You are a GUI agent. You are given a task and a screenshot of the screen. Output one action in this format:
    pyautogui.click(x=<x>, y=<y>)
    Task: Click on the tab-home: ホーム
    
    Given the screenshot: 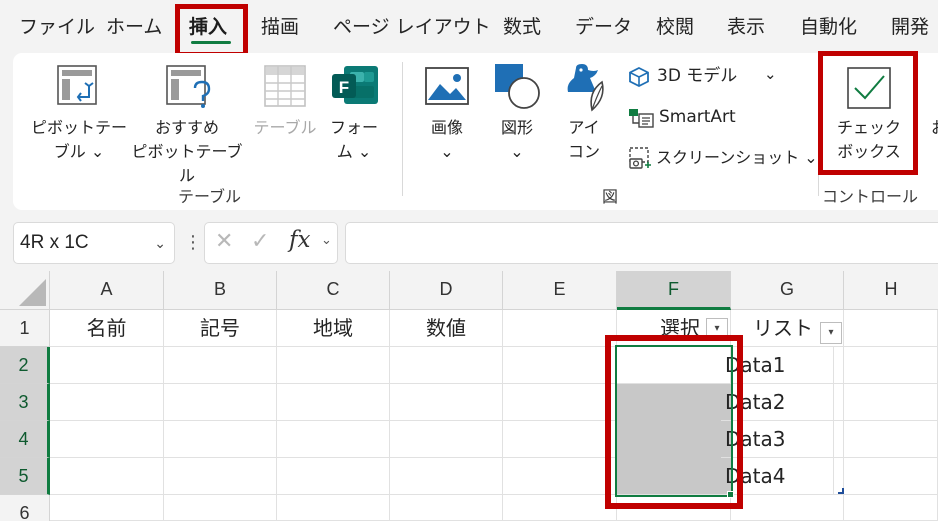 What is the action you would take?
    pyautogui.click(x=134, y=27)
    